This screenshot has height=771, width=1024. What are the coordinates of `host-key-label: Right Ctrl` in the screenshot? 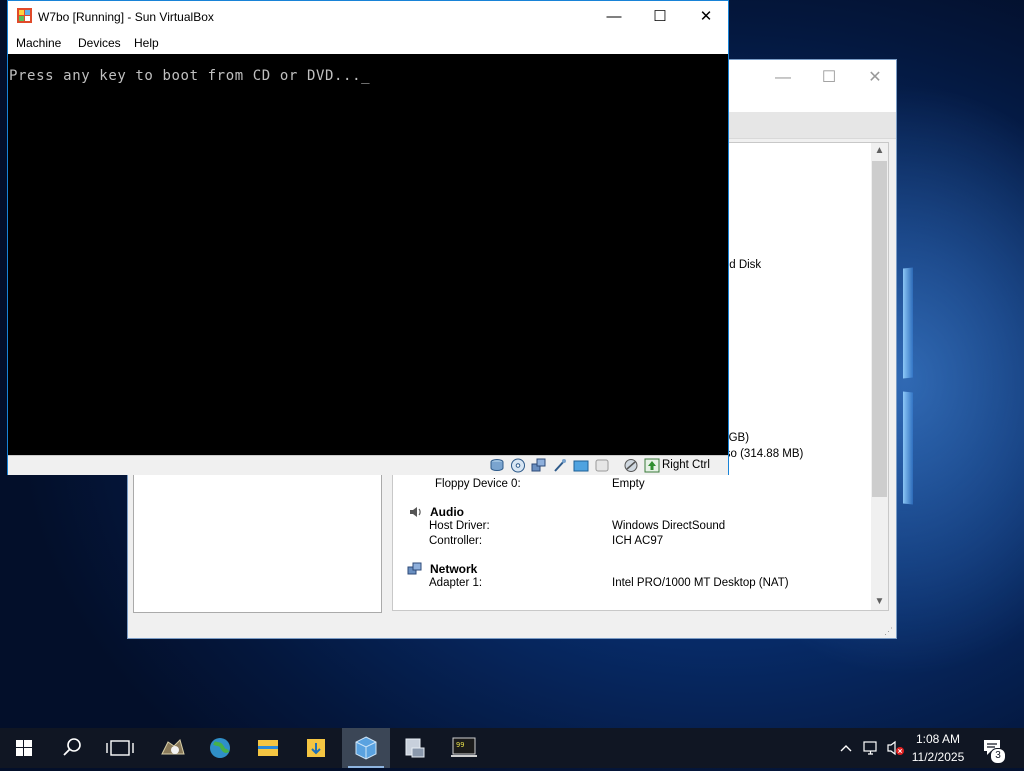 It's located at (686, 465).